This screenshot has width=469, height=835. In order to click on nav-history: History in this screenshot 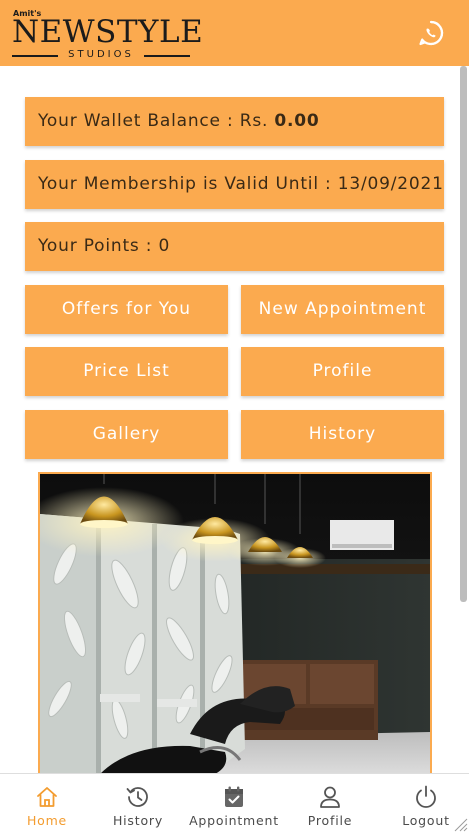, I will do `click(138, 804)`.